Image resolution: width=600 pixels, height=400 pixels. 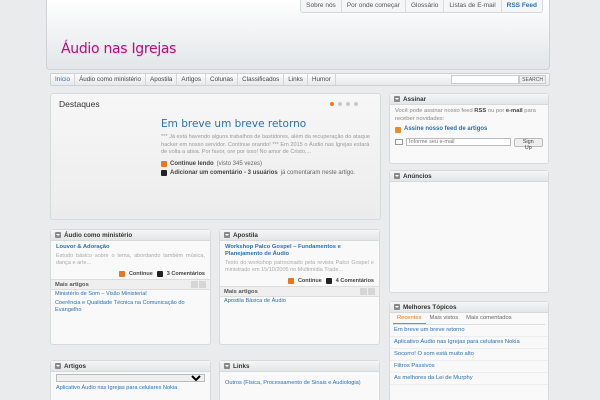 What do you see at coordinates (485, 79) in the screenshot?
I see `search-input` at bounding box center [485, 79].